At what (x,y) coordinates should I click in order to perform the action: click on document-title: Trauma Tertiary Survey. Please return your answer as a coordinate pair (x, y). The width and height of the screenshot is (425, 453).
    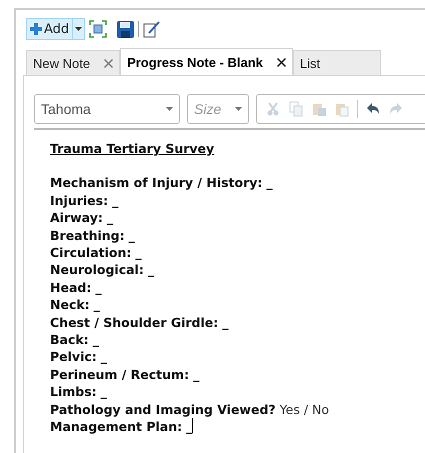
    Looking at the image, I should click on (132, 149).